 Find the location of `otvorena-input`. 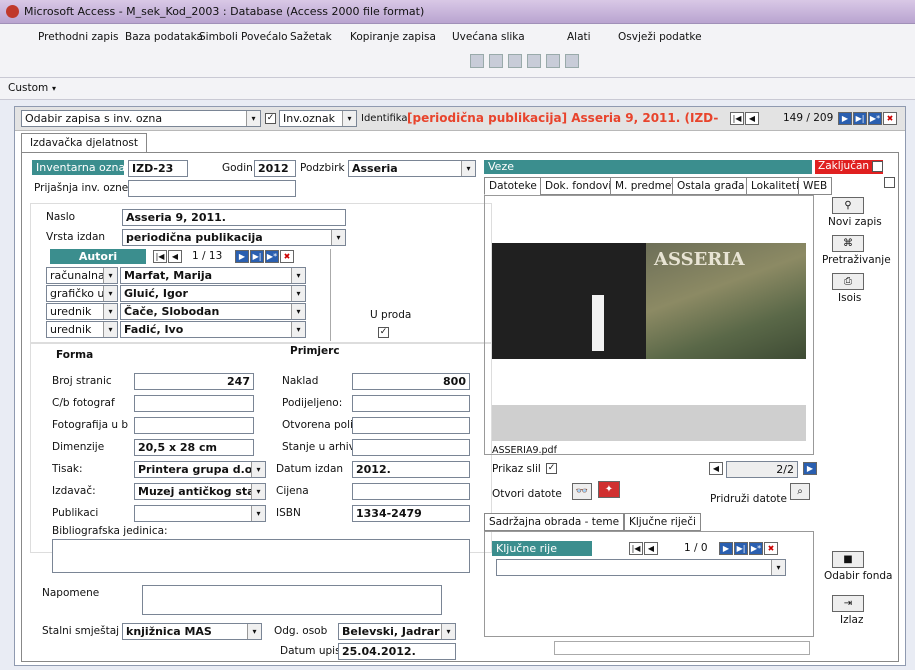

otvorena-input is located at coordinates (411, 425).